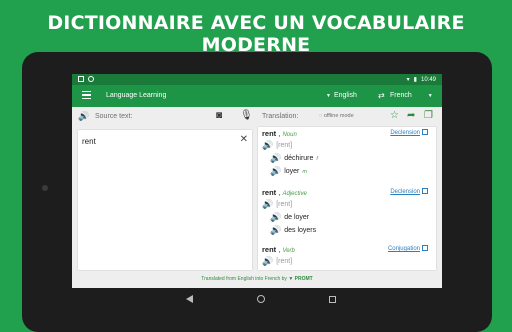 Image resolution: width=512 pixels, height=332 pixels. What do you see at coordinates (403, 249) in the screenshot?
I see `conjugation-link-label: Conjugation` at bounding box center [403, 249].